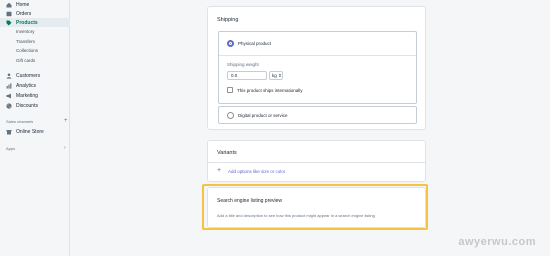  I want to click on bar-chart-icon, so click(9, 85).